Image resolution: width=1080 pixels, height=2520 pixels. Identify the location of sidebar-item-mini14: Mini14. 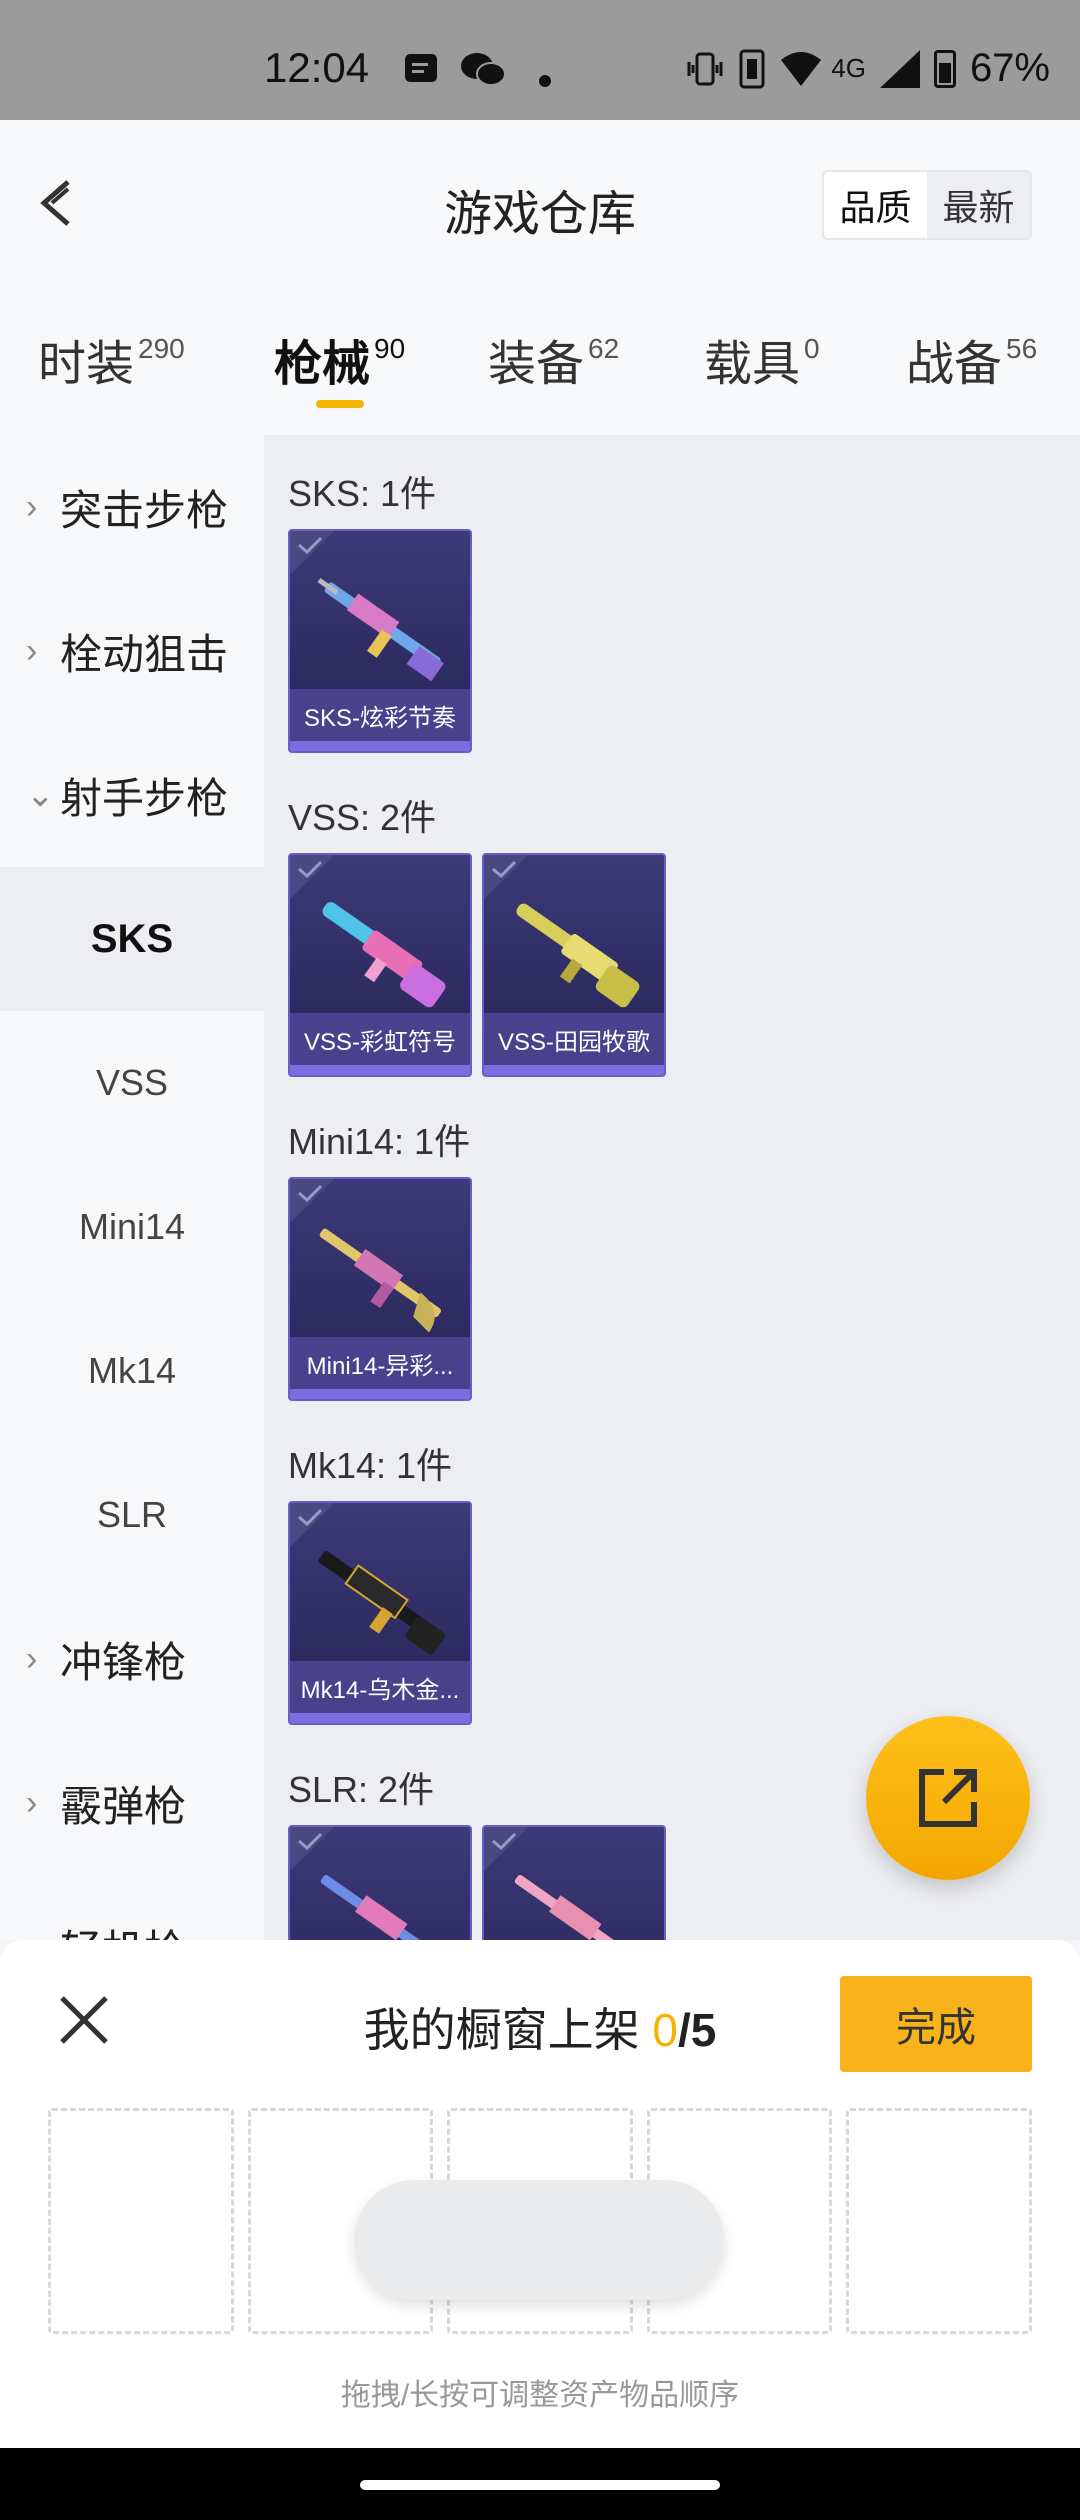
(132, 1227).